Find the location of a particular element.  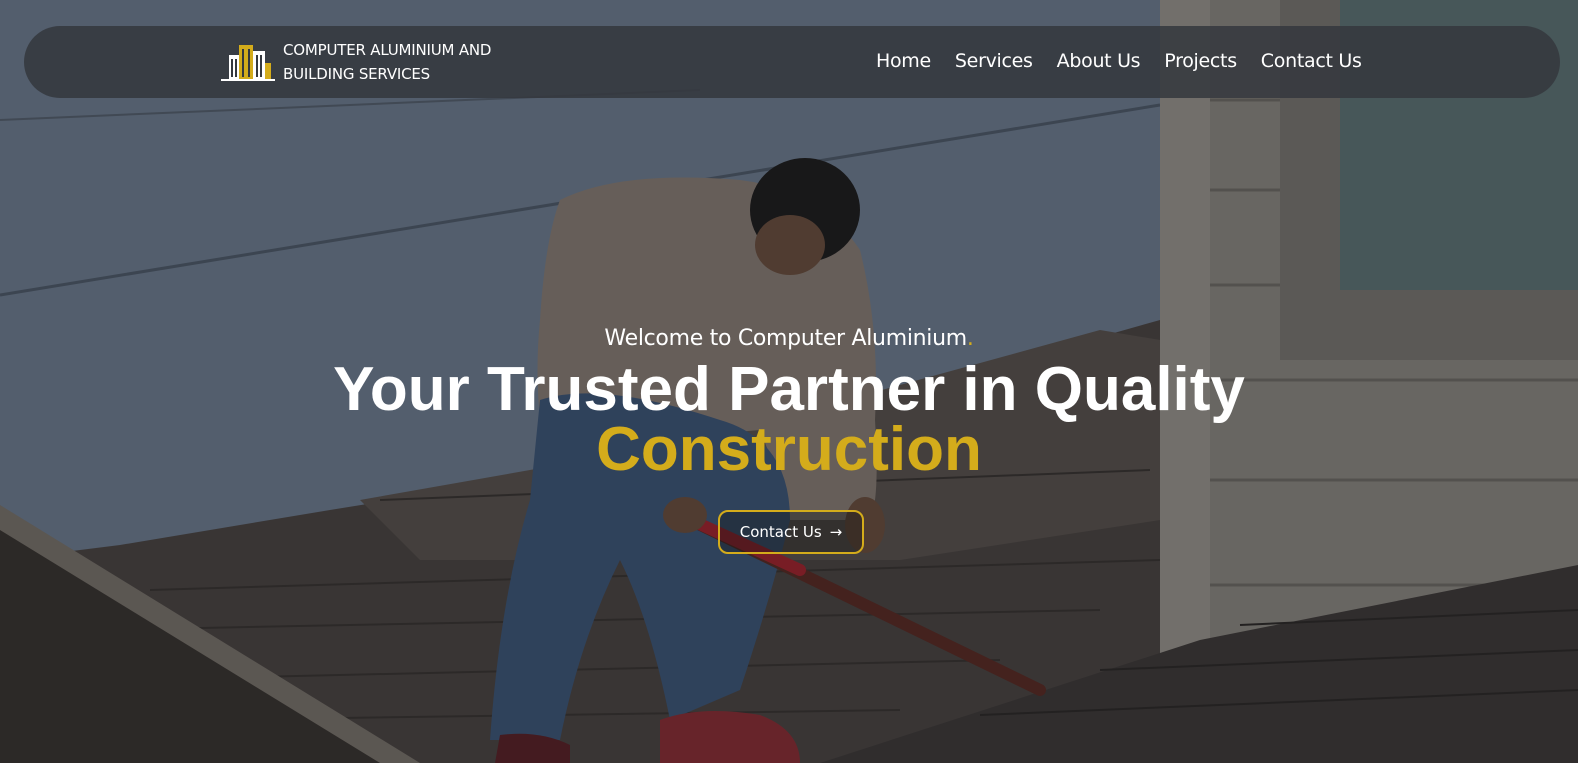

welcome-label: Welcome to Computer Aluminium is located at coordinates (785, 338).